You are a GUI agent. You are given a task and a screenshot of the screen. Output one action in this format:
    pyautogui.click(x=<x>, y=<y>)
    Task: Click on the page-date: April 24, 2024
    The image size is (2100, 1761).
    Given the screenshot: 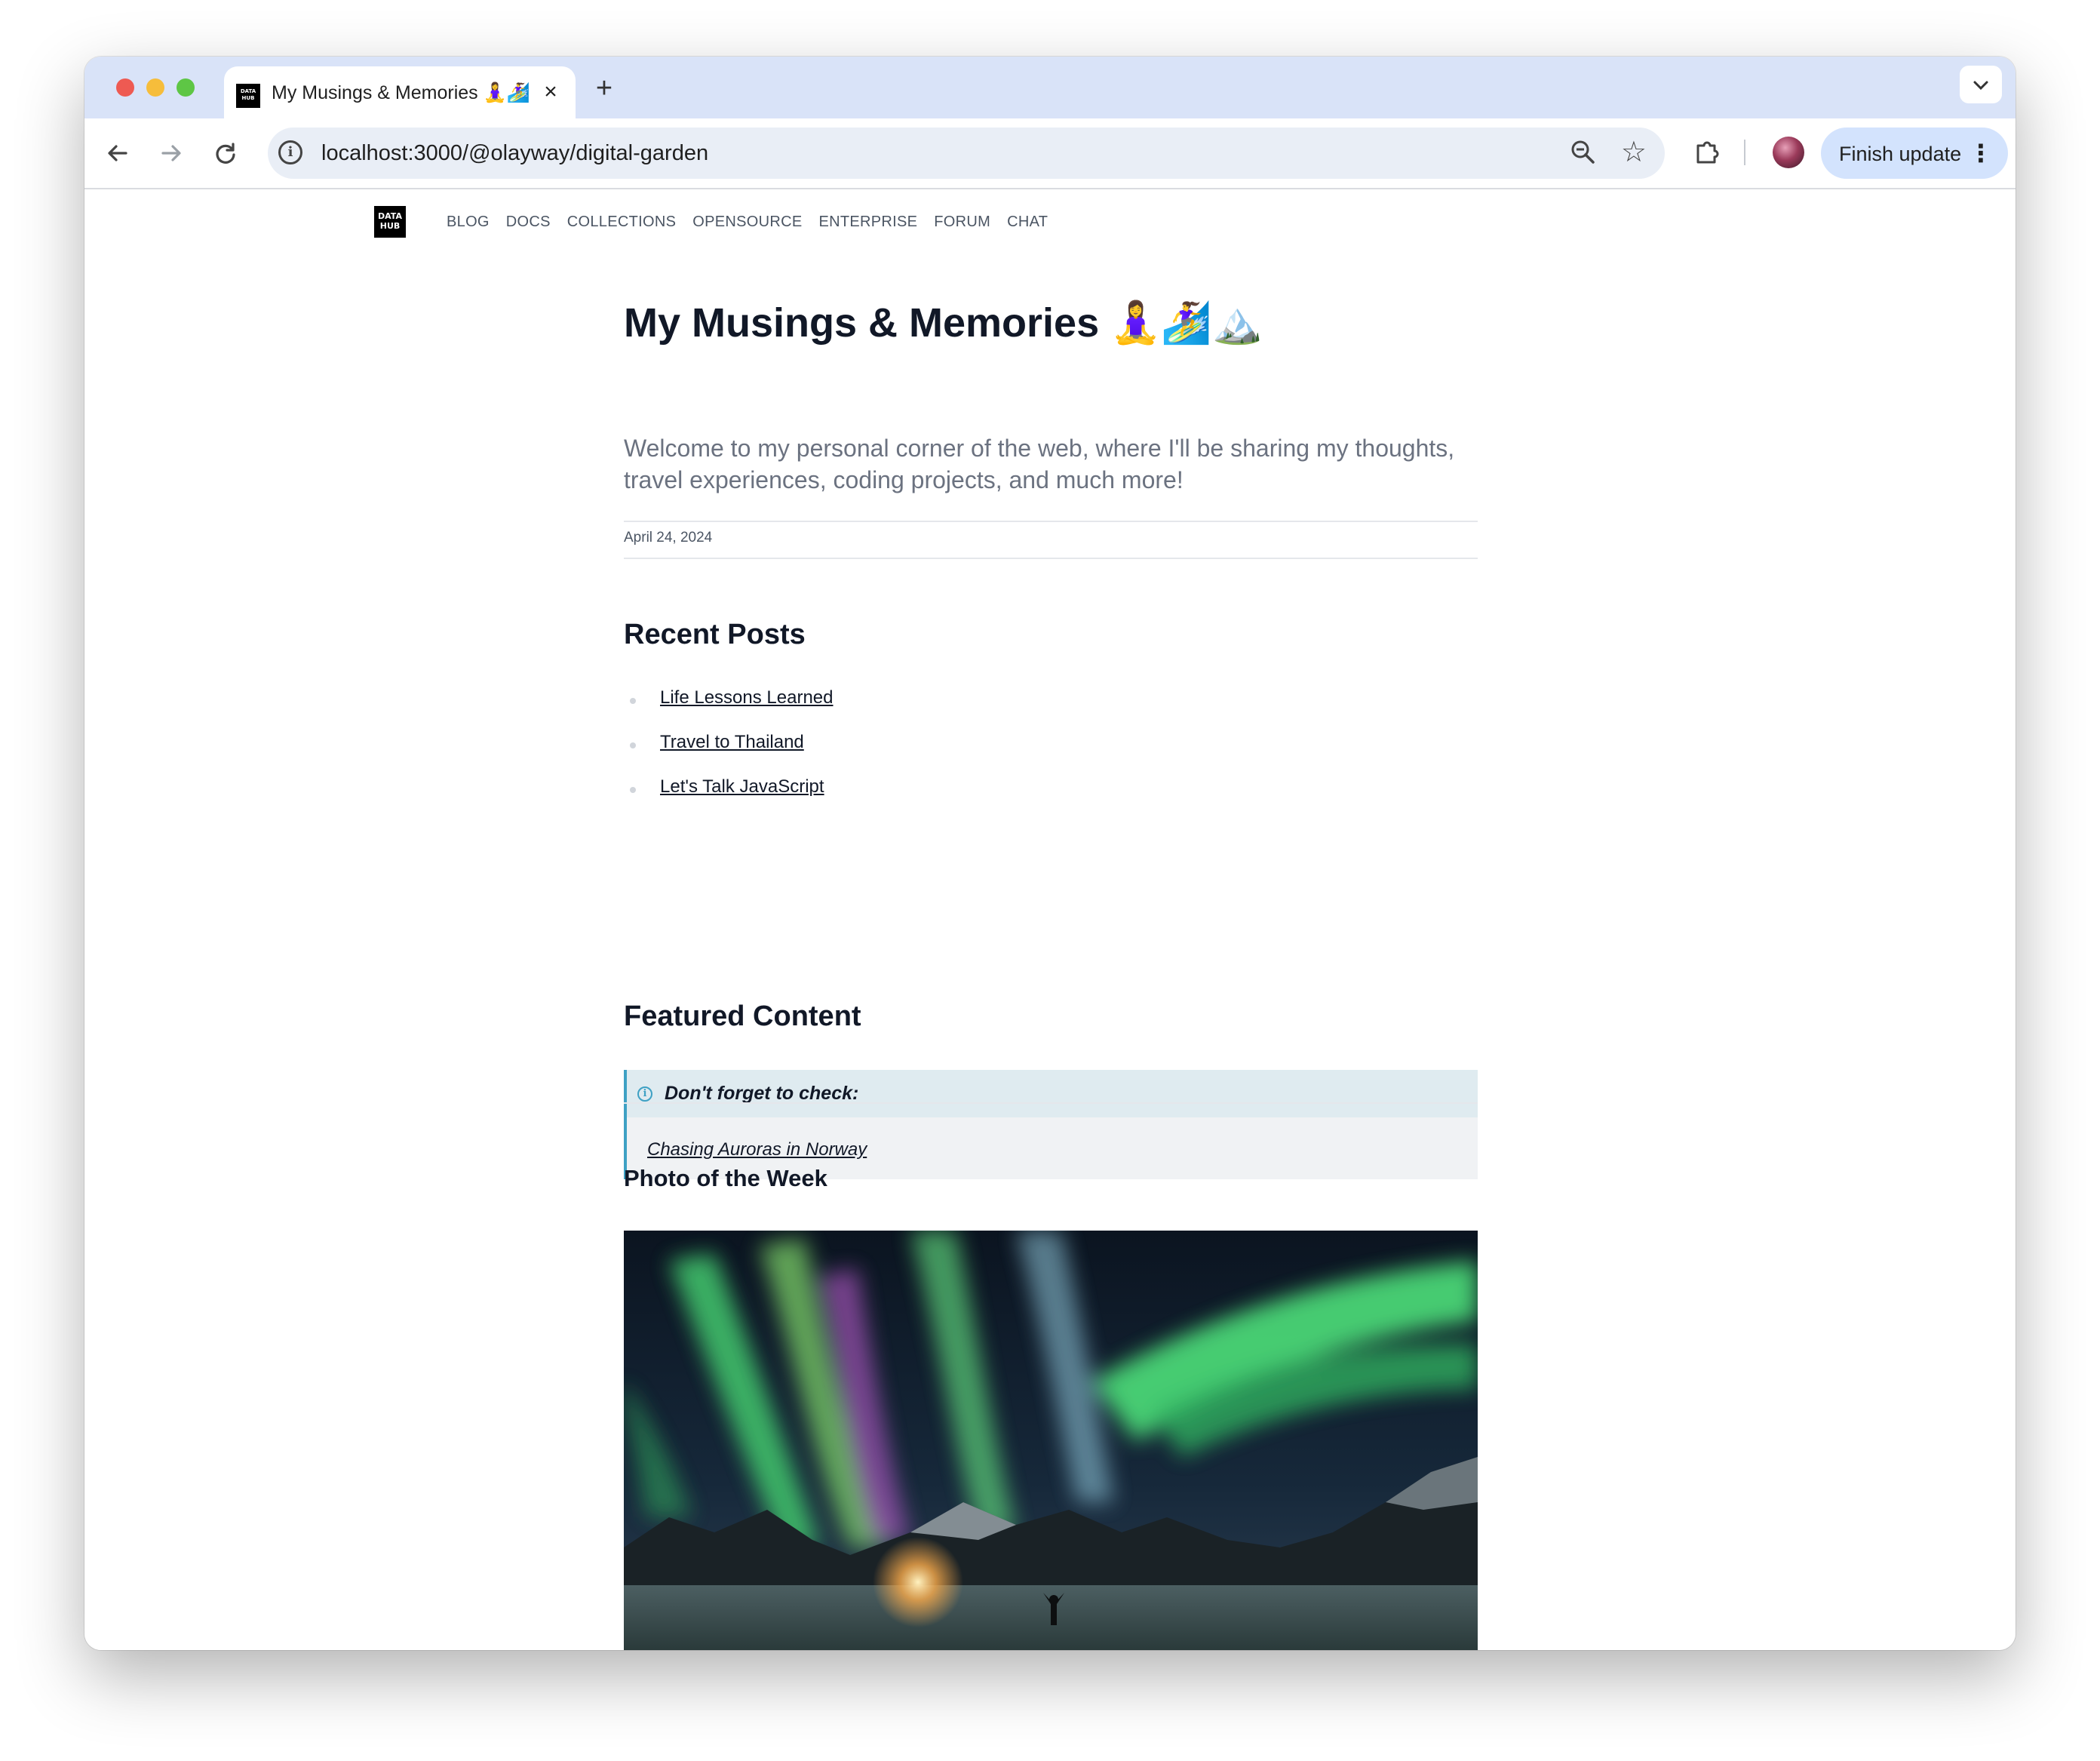 What is the action you would take?
    pyautogui.click(x=668, y=538)
    